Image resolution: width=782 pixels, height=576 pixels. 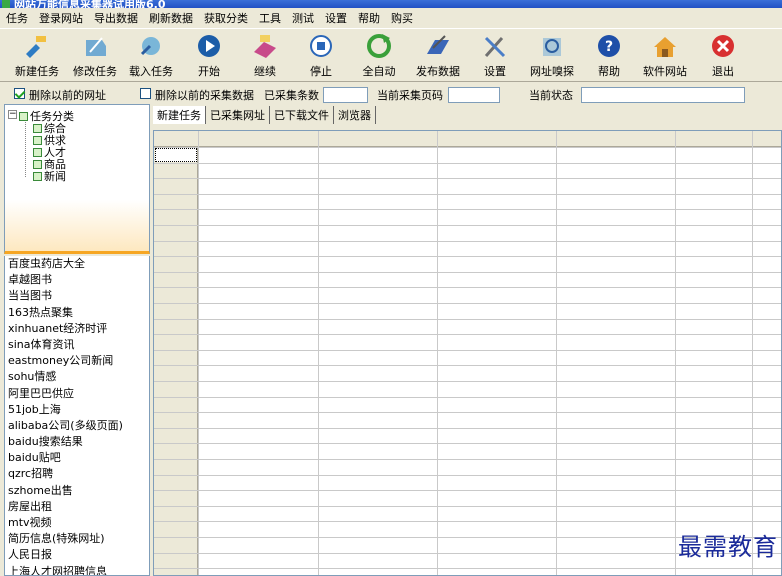 What do you see at coordinates (345, 95) in the screenshot?
I see `collected-count-field` at bounding box center [345, 95].